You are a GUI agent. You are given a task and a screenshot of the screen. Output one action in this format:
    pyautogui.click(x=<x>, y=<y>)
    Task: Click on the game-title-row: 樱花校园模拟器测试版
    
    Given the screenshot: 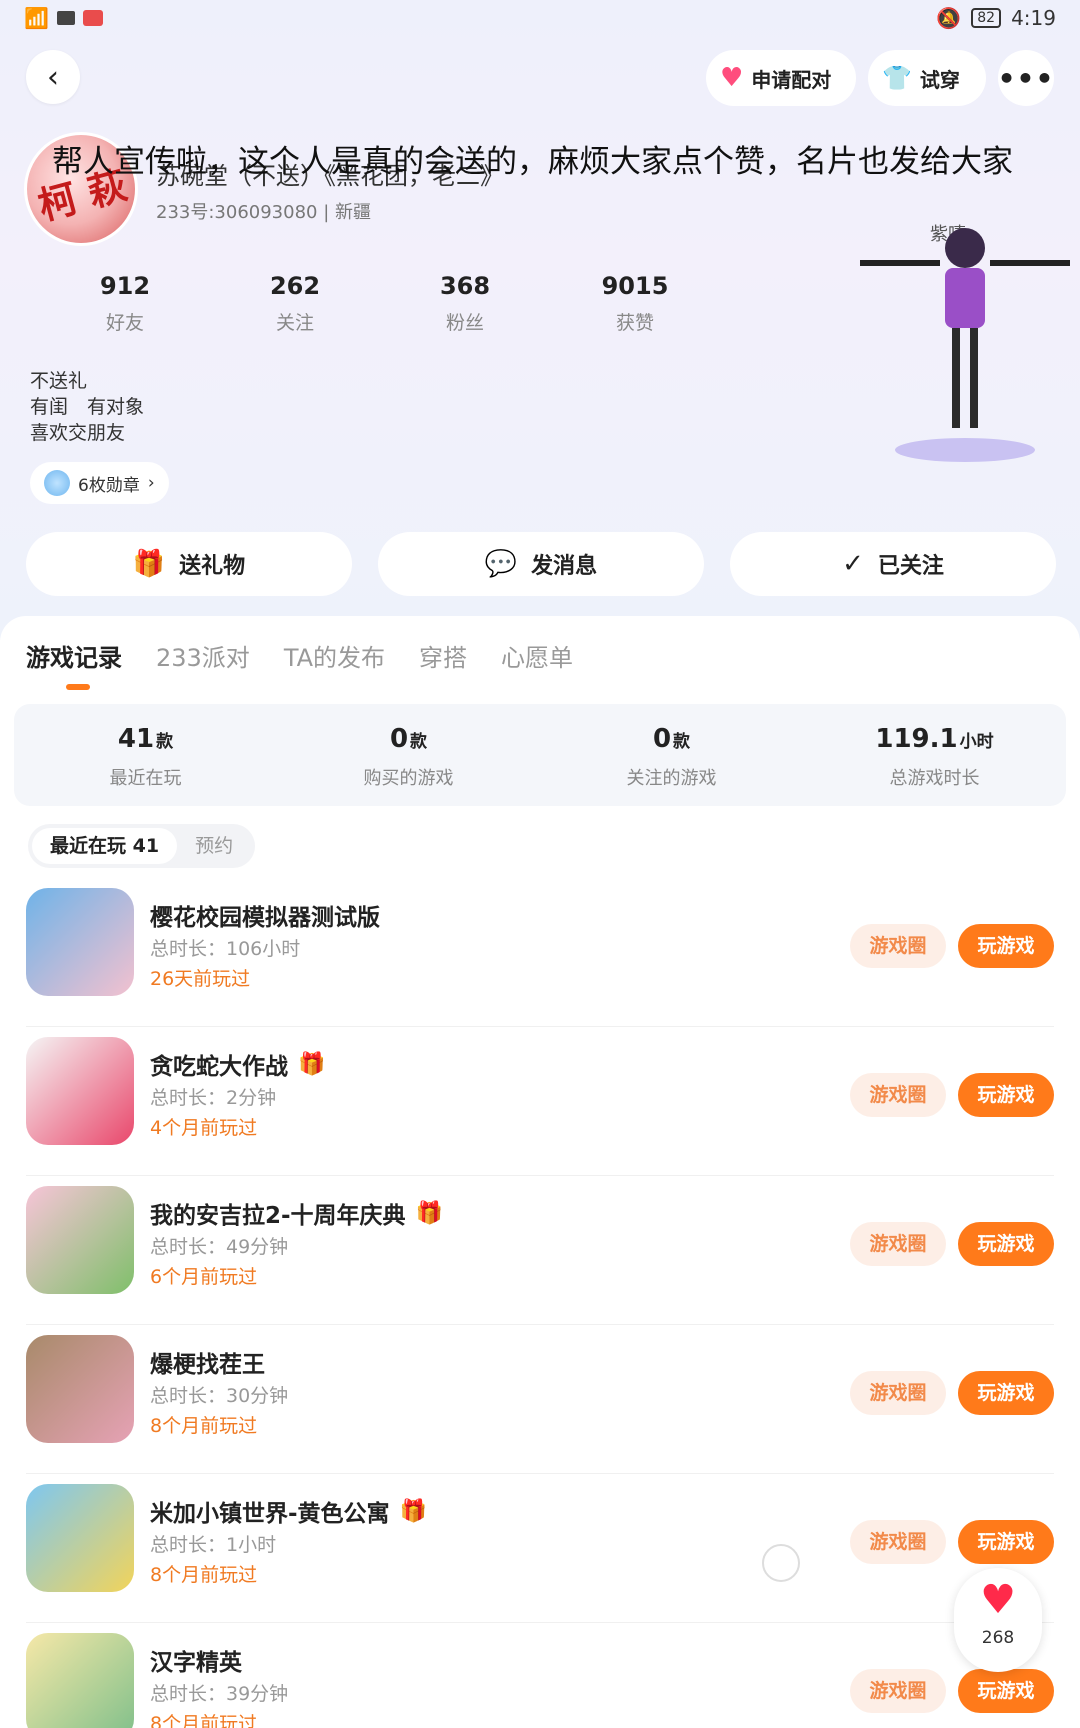 What is the action you would take?
    pyautogui.click(x=265, y=915)
    